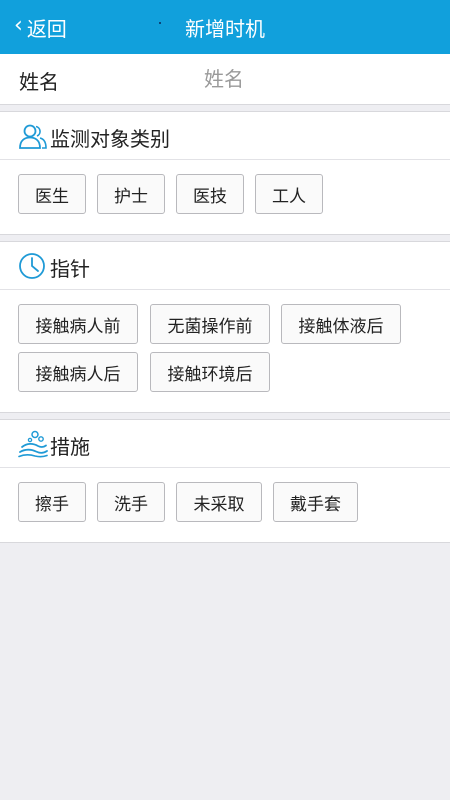 This screenshot has height=800, width=450. What do you see at coordinates (131, 194) in the screenshot?
I see `option-nurse: 护士` at bounding box center [131, 194].